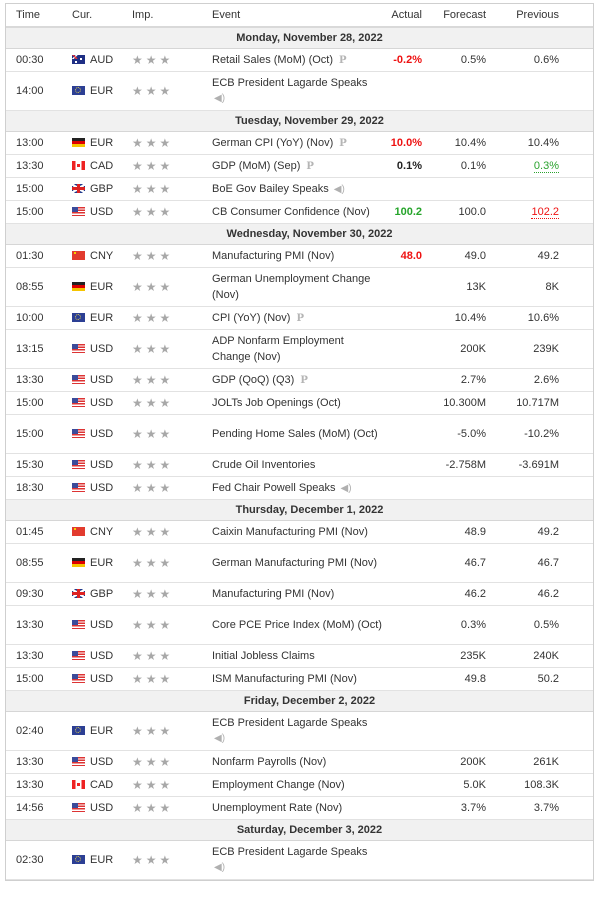 This screenshot has width=600, height=899. Describe the element at coordinates (251, 318) in the screenshot. I see `event-name-link: CPI (YoY) (Nov)` at that location.